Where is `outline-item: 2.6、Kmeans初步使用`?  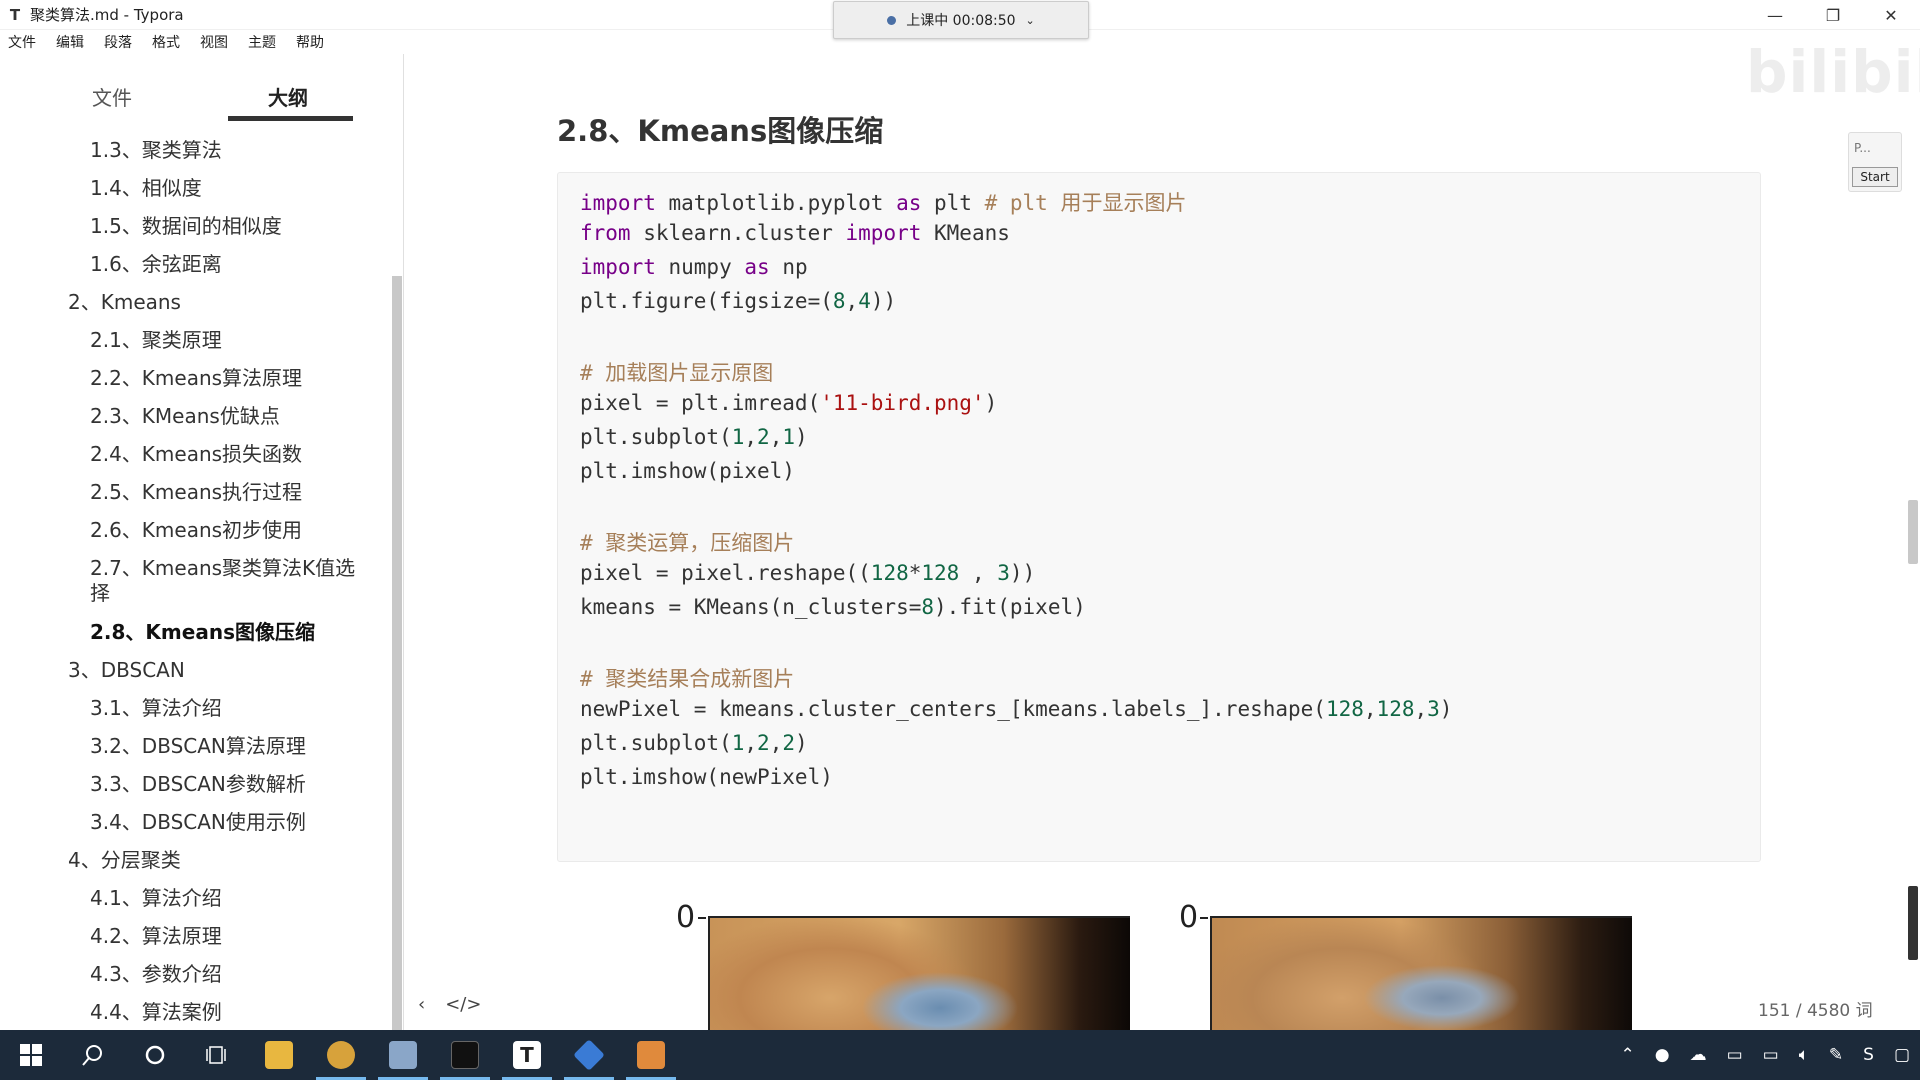 outline-item: 2.6、Kmeans初步使用 is located at coordinates (196, 530).